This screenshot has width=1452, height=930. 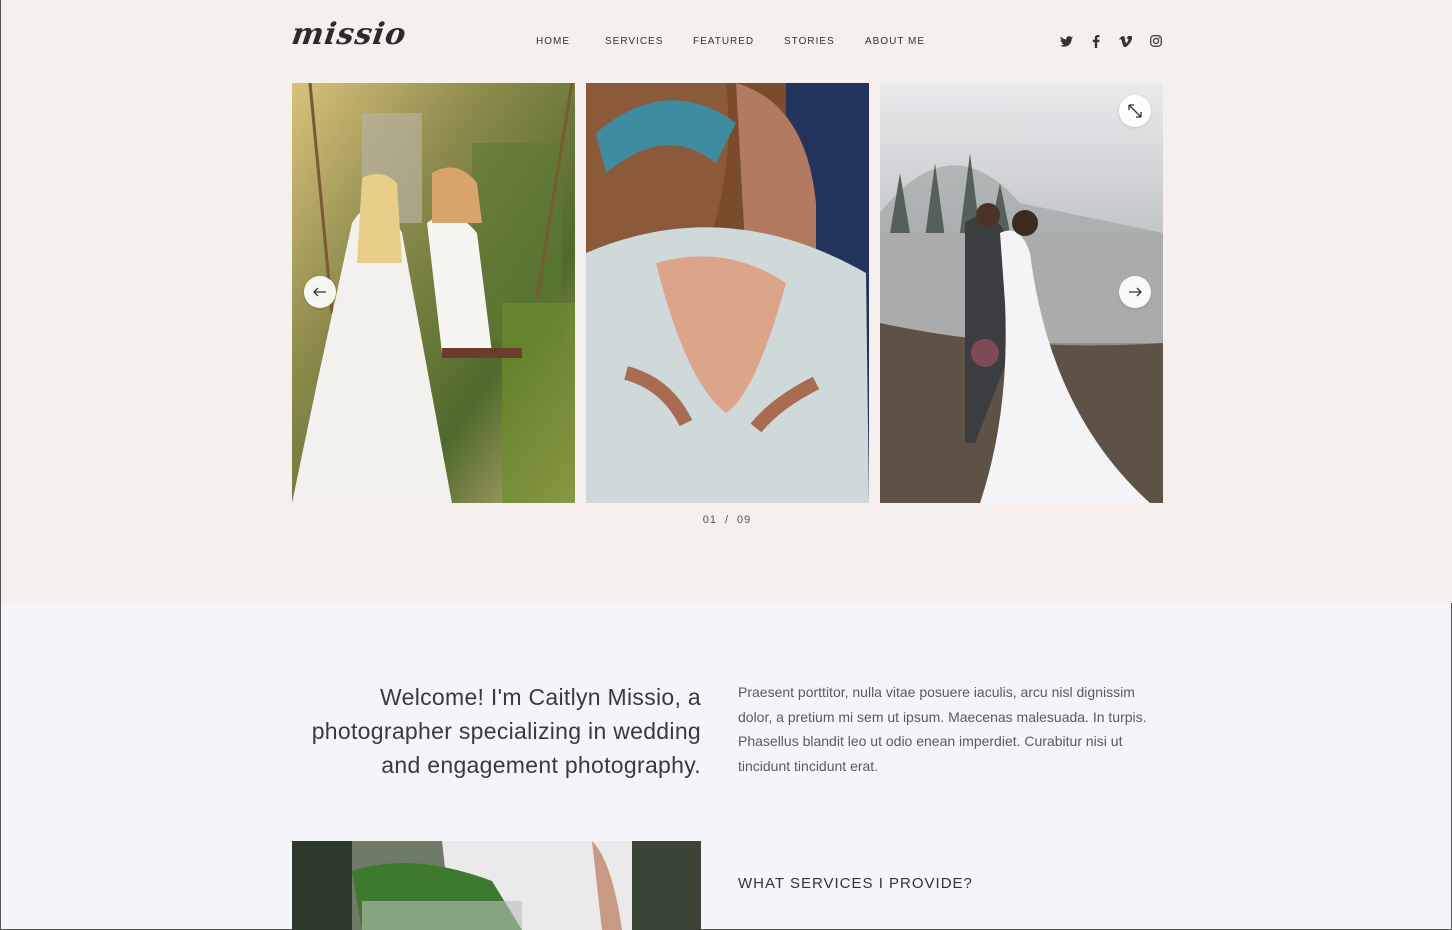 What do you see at coordinates (727, 293) in the screenshot?
I see `gallery-slide-lace-dress` at bounding box center [727, 293].